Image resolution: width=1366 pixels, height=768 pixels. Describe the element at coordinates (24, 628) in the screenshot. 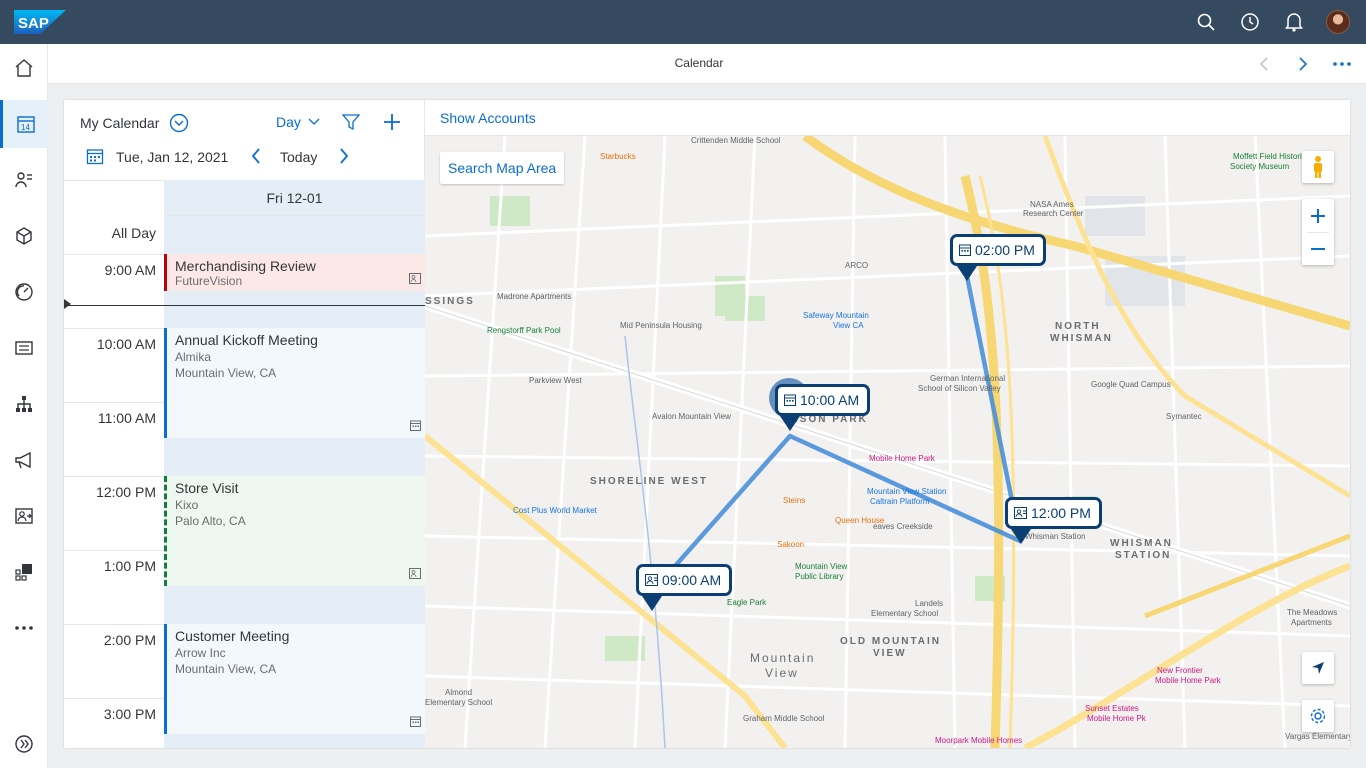

I see `more-icon` at that location.